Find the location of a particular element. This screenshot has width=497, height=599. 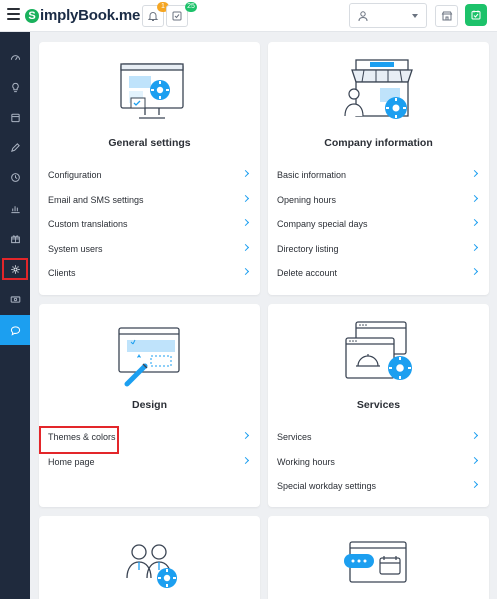

services-window-illustration is located at coordinates (378, 350).